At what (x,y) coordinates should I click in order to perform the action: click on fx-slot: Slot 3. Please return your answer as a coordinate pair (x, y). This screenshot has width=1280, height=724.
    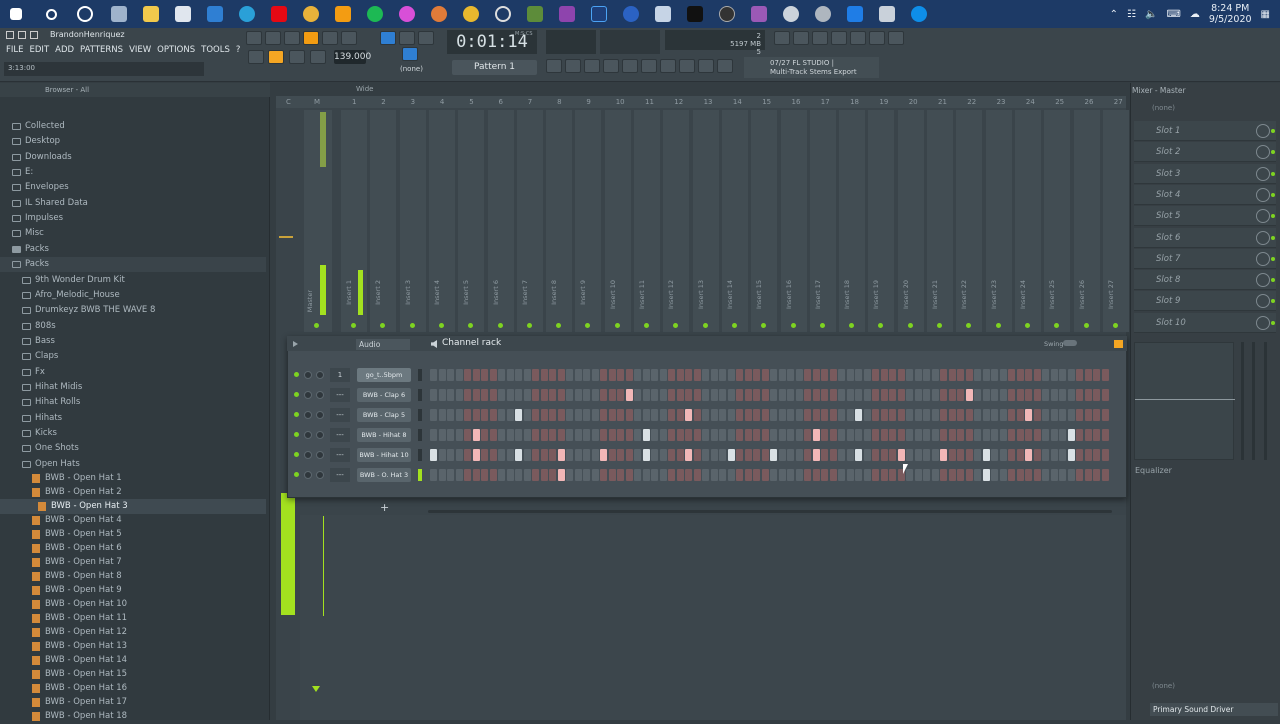
    Looking at the image, I should click on (1205, 173).